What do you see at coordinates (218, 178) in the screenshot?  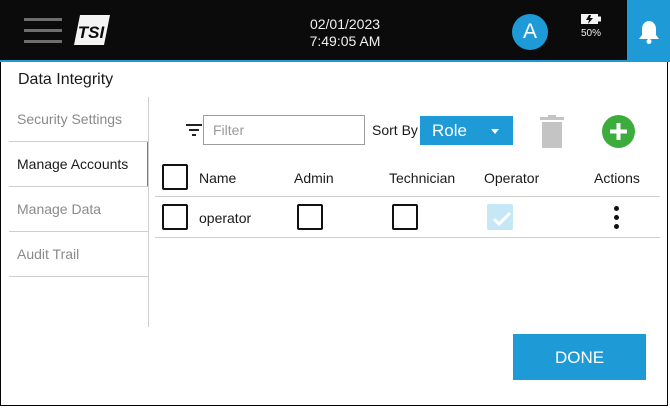 I see `column-header-name: Name` at bounding box center [218, 178].